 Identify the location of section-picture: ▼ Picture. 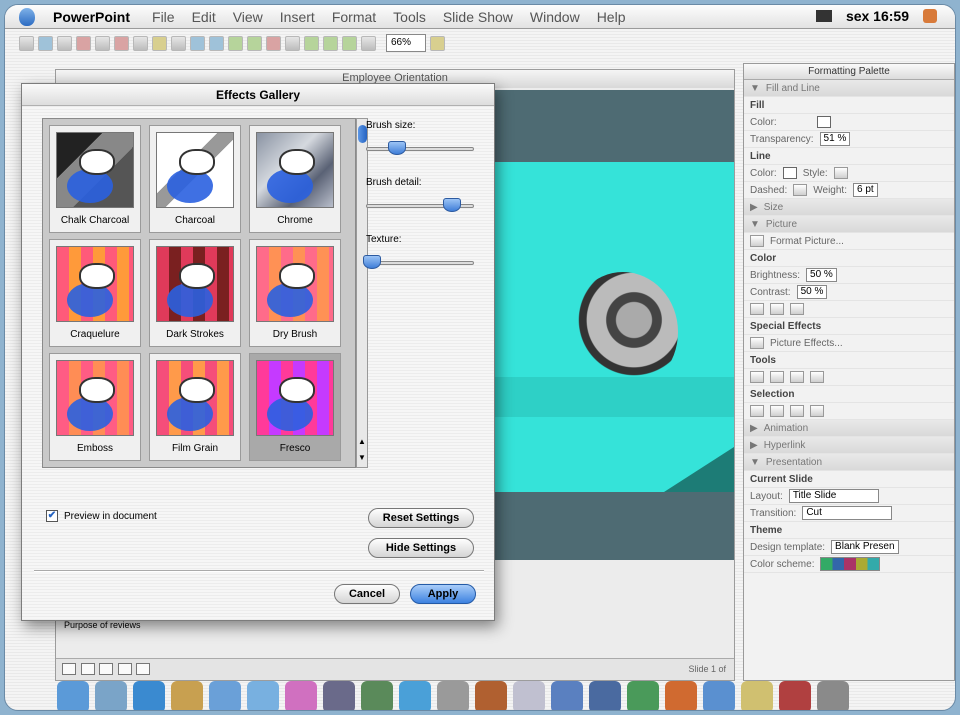
(849, 224).